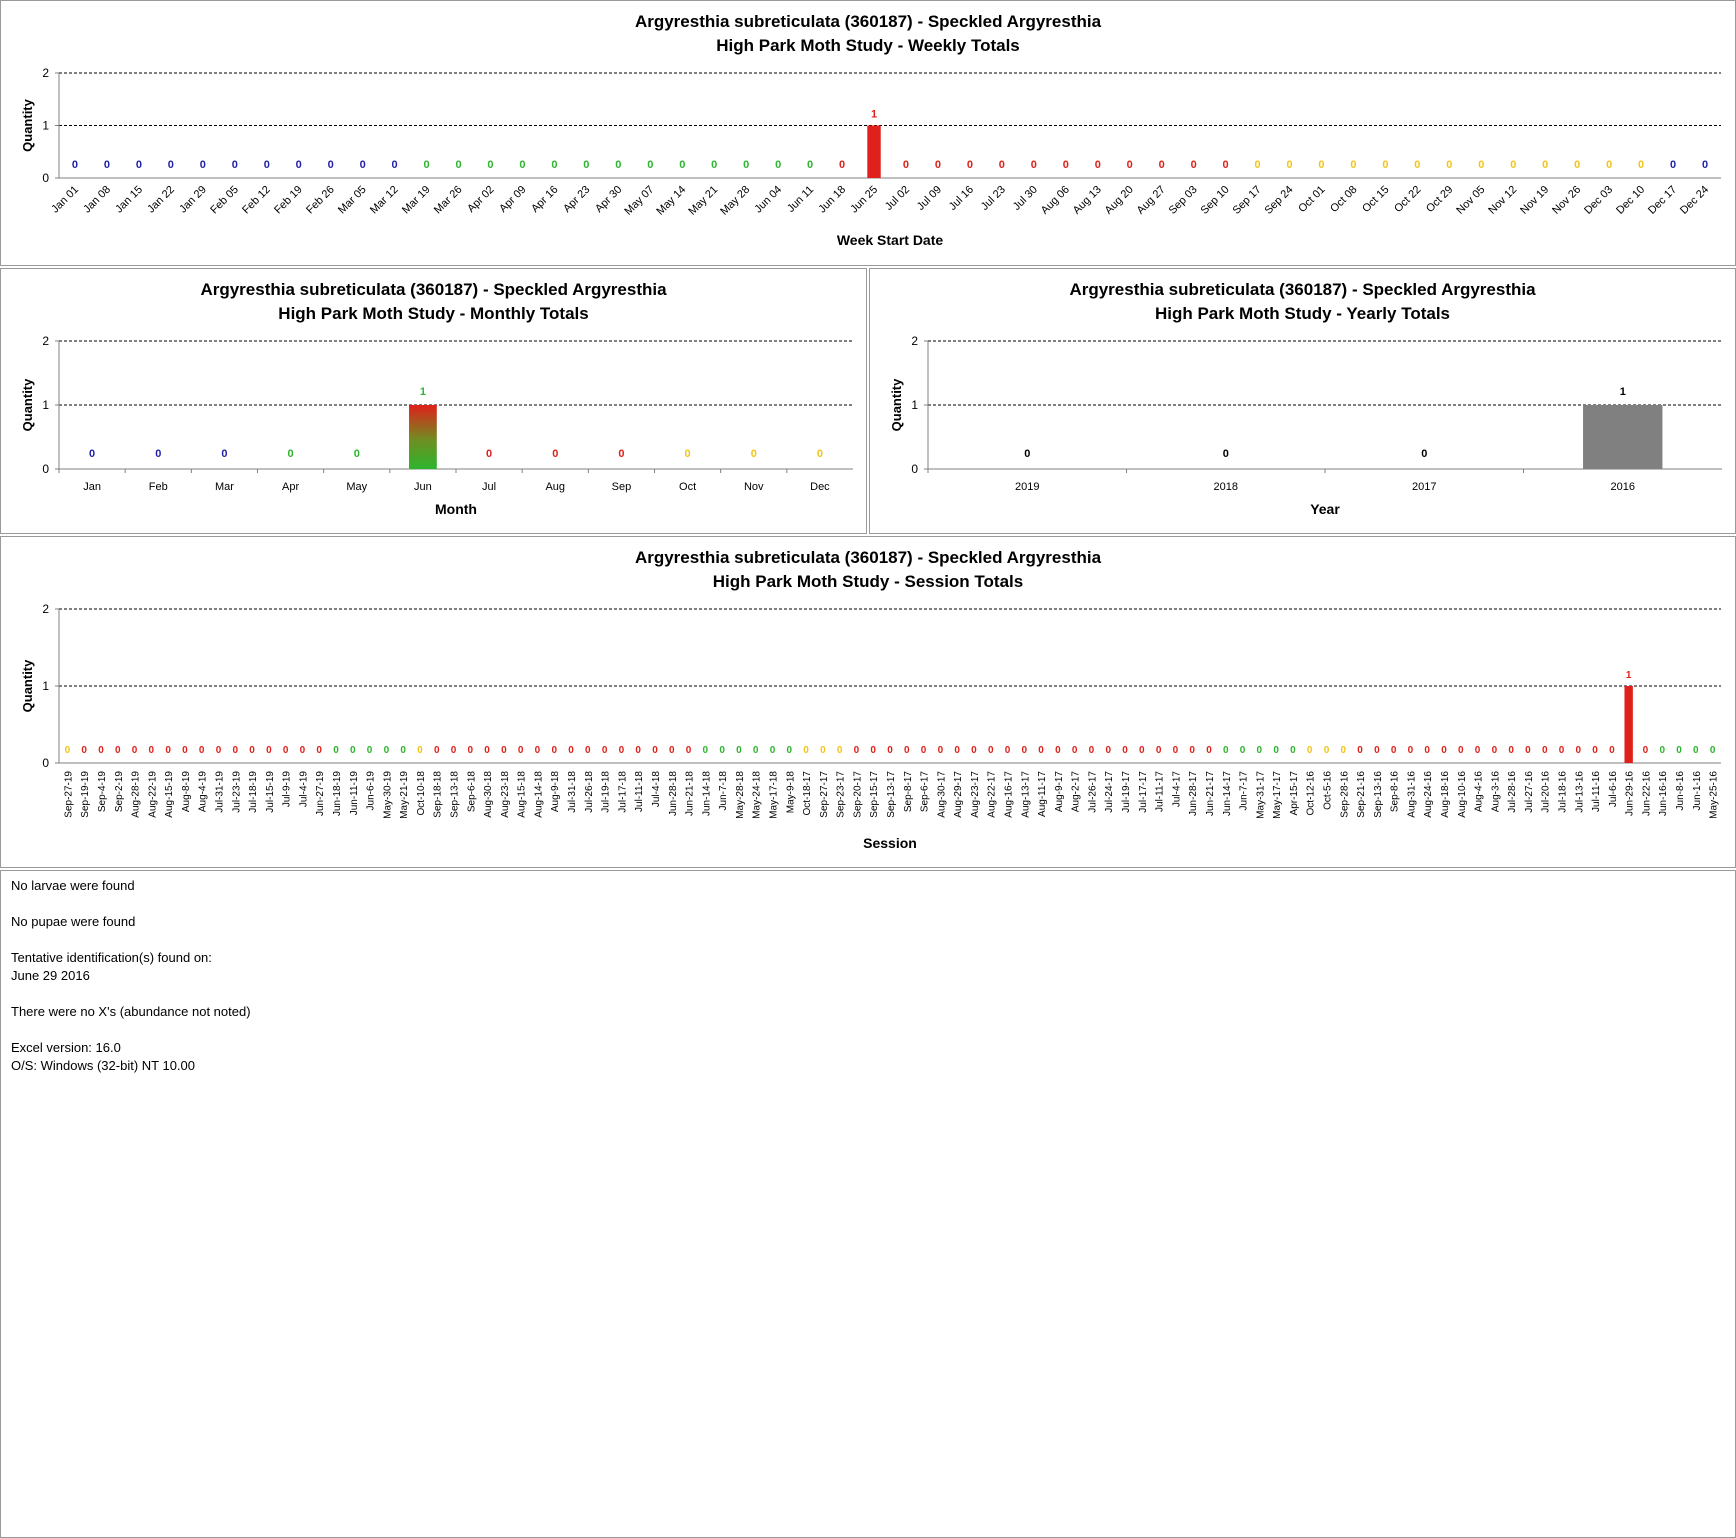 The height and width of the screenshot is (1538, 1736). What do you see at coordinates (152, 794) in the screenshot?
I see `x-tick-label: Aug-22-19` at bounding box center [152, 794].